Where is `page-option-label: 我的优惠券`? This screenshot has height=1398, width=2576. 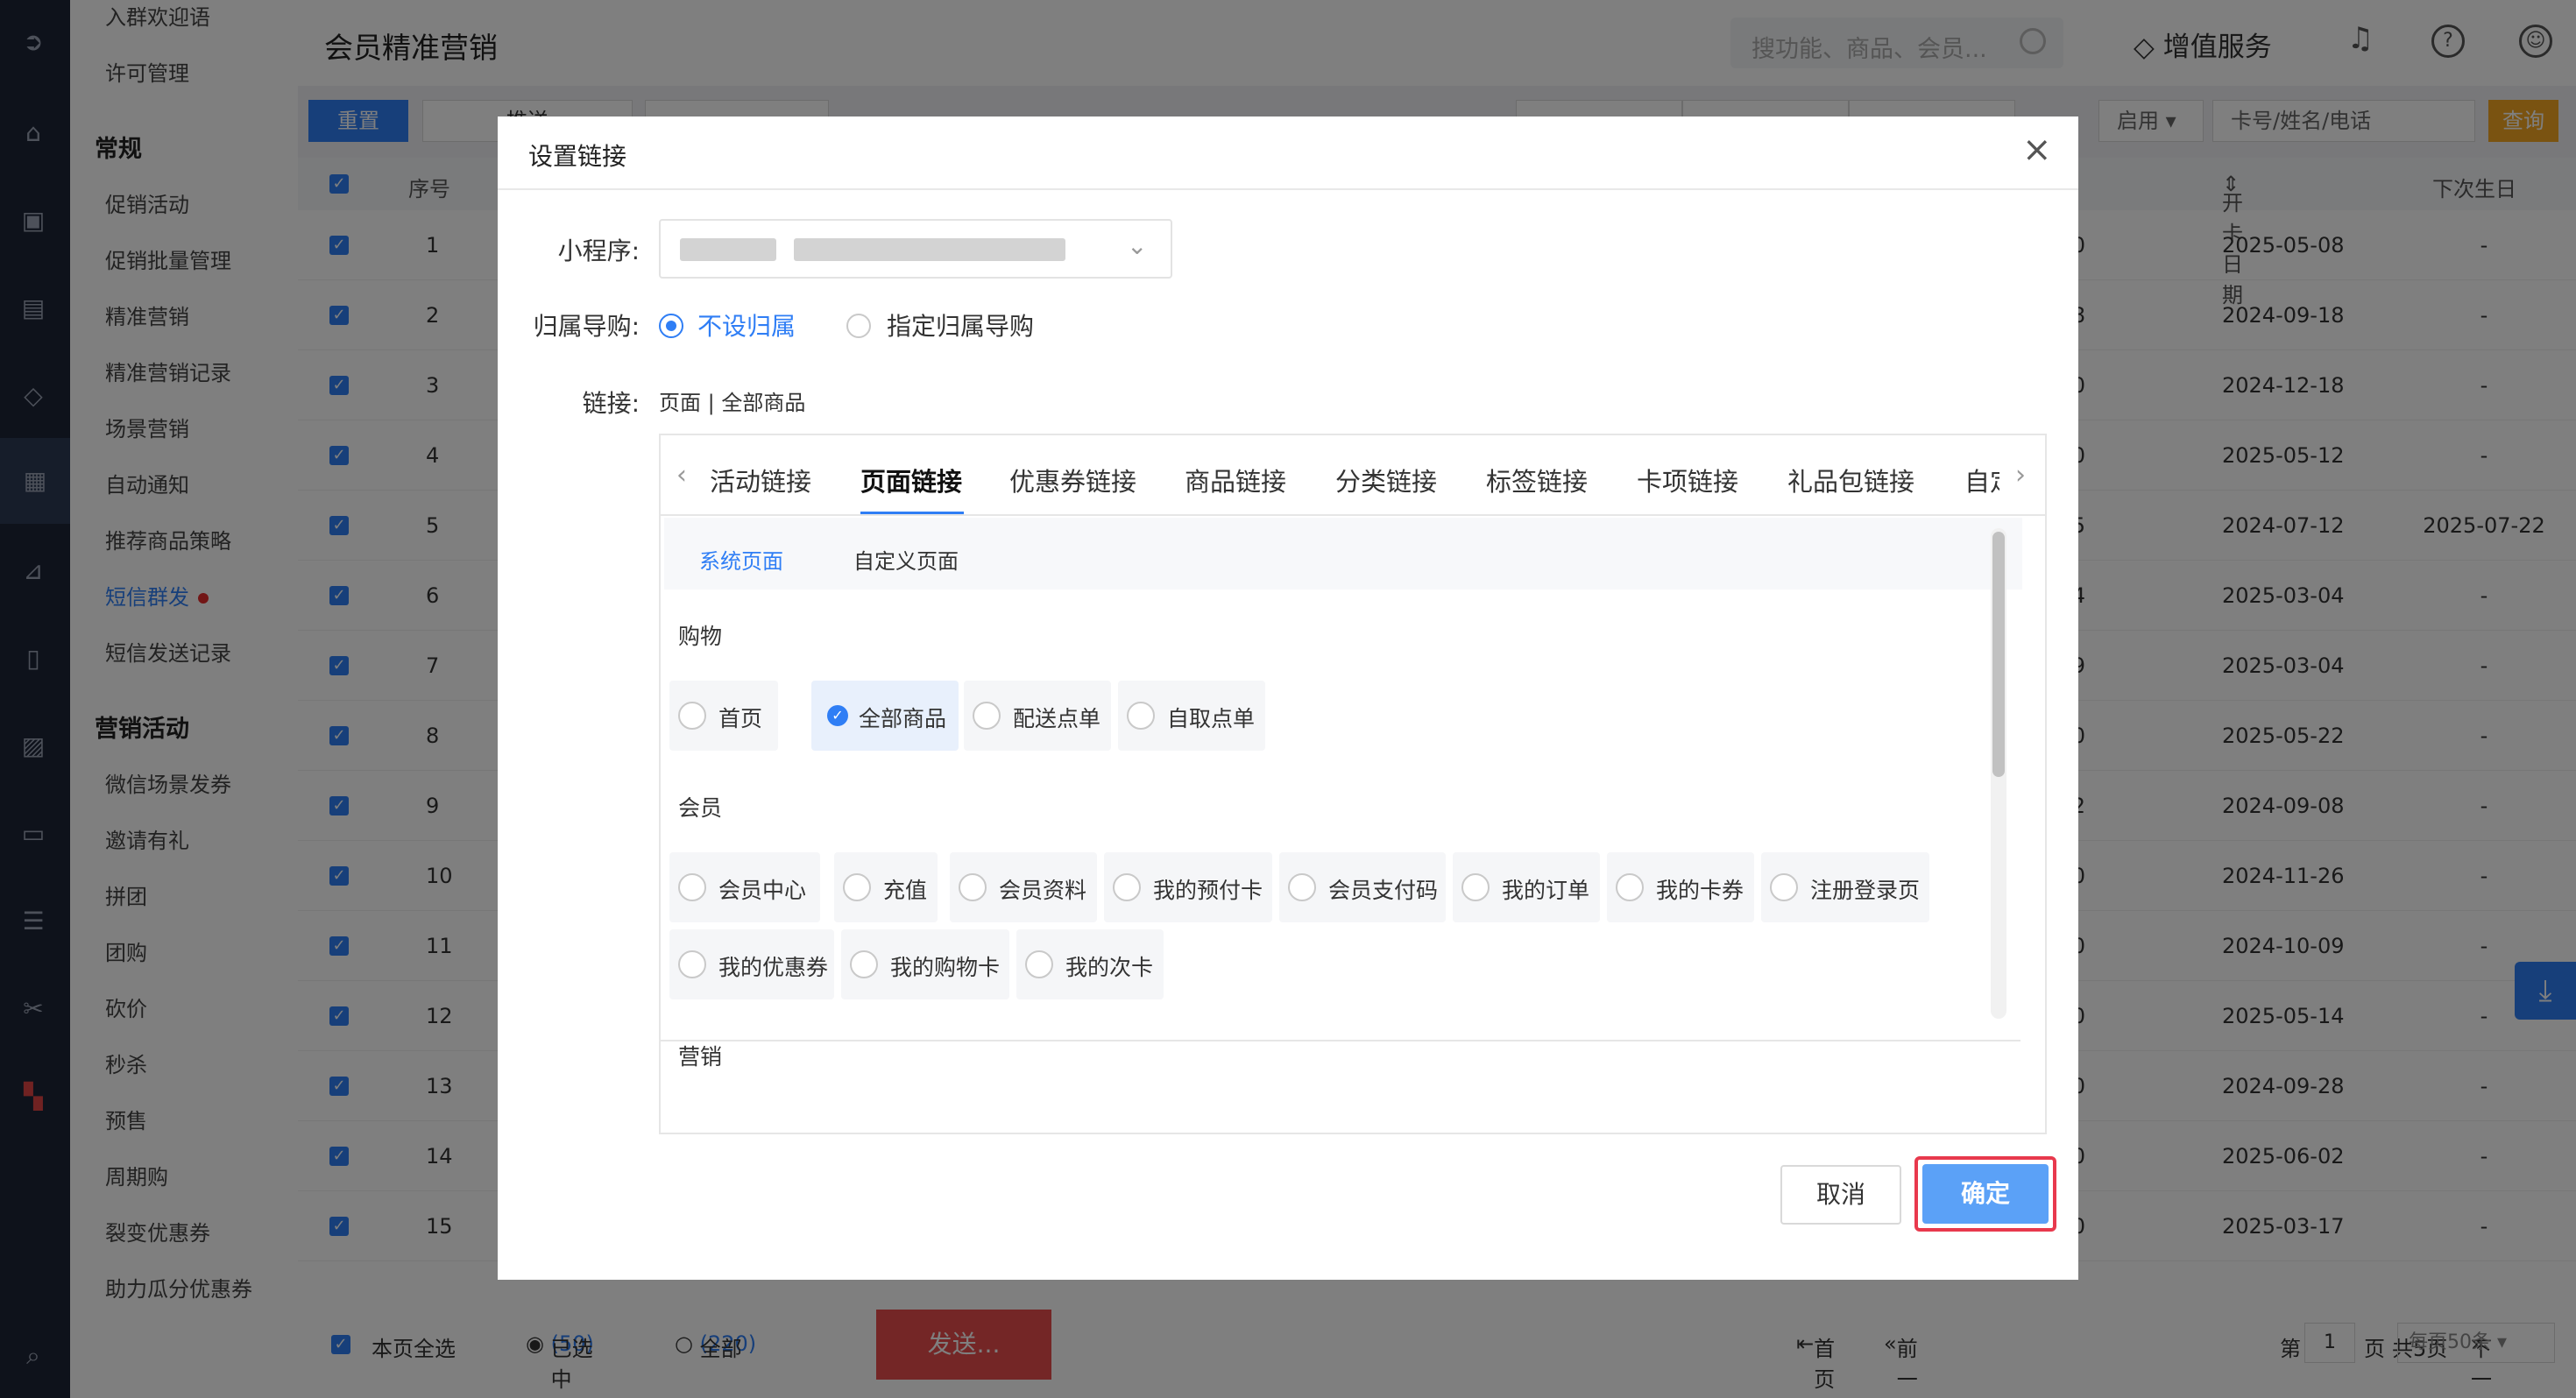
page-option-label: 我的优惠券 is located at coordinates (773, 967).